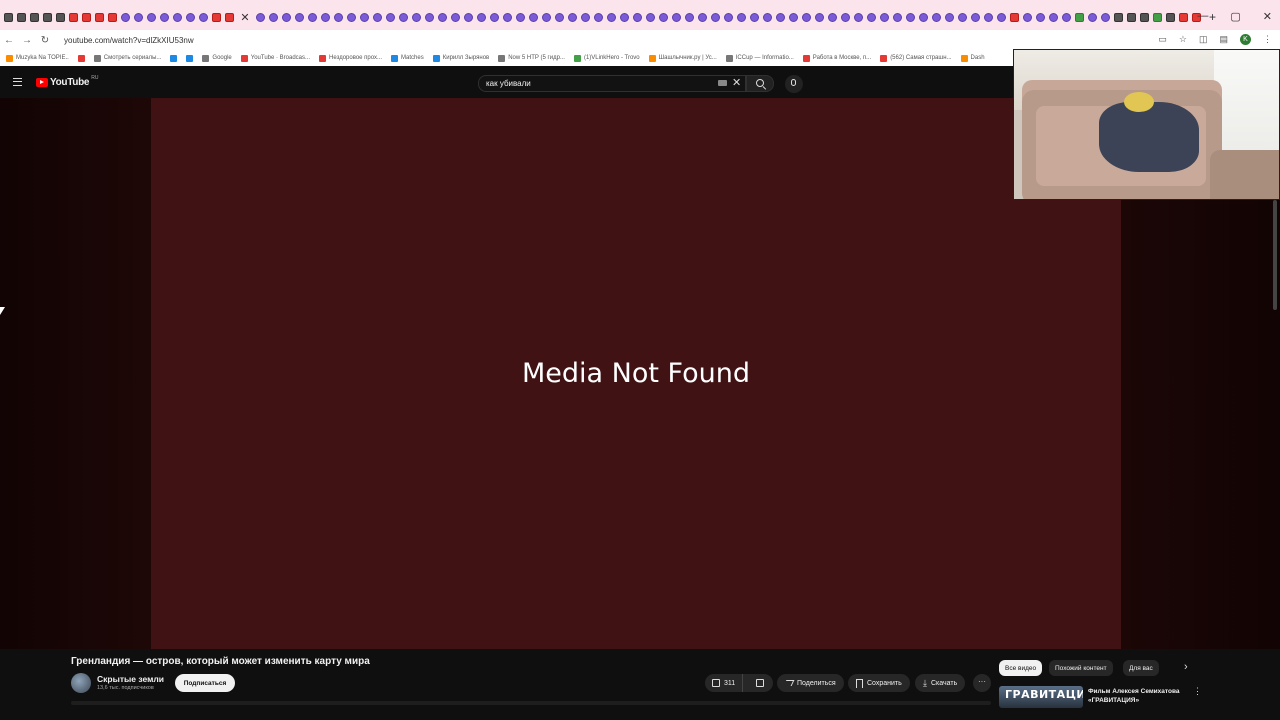 The width and height of the screenshot is (1280, 720). Describe the element at coordinates (722, 83) in the screenshot. I see `keyboard-icon` at that location.